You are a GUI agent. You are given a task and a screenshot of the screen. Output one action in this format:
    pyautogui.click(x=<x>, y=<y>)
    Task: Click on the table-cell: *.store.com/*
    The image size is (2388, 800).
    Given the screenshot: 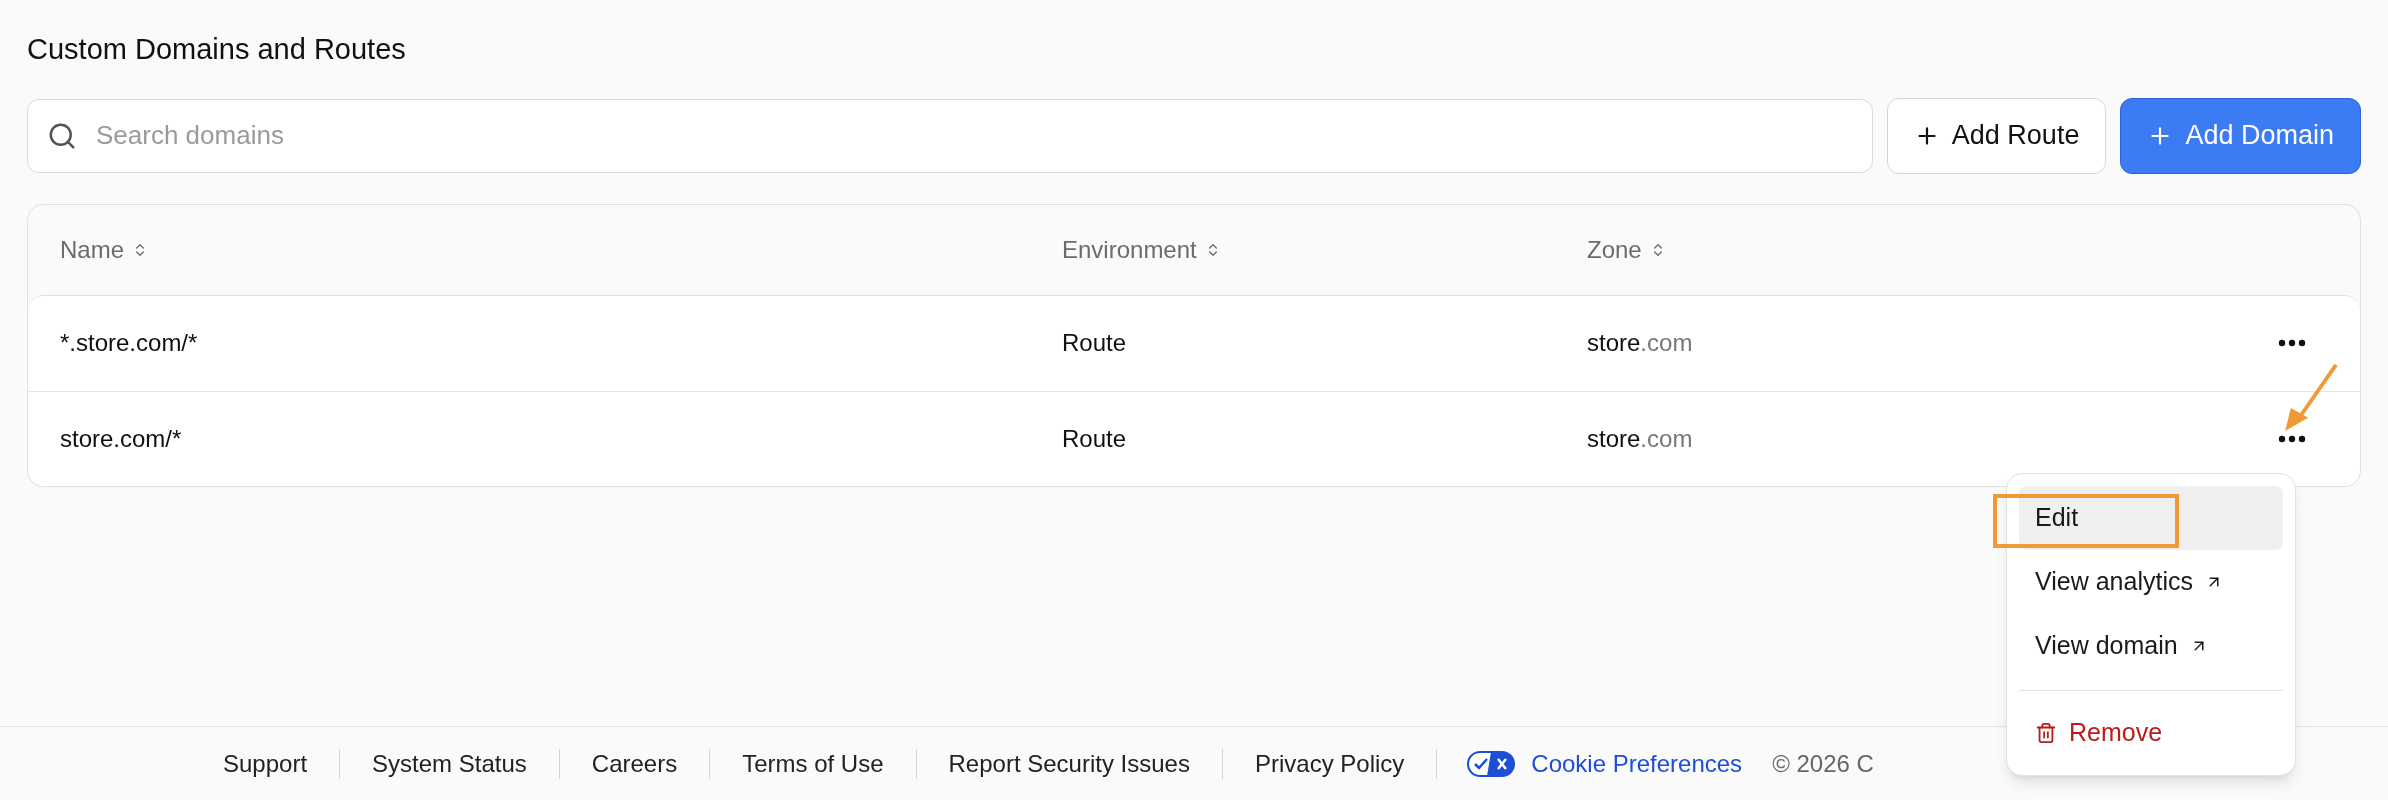 What is the action you would take?
    pyautogui.click(x=129, y=342)
    